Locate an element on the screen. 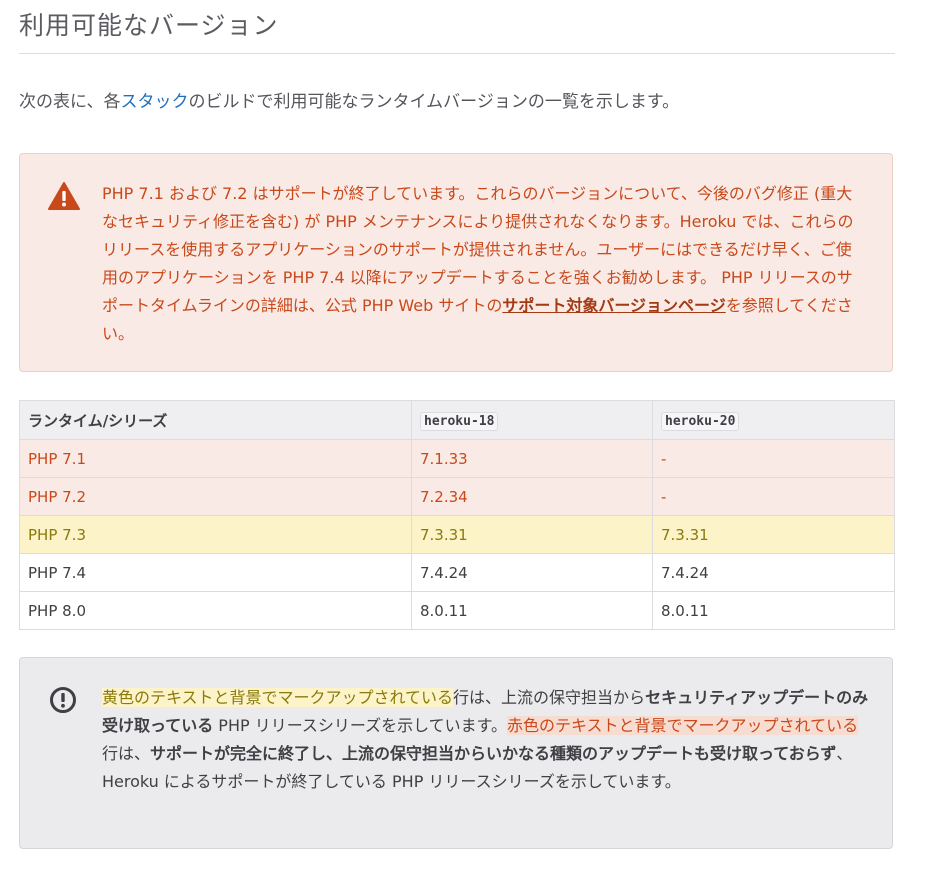  header-heroku-20-code: heroku-20 is located at coordinates (700, 421).